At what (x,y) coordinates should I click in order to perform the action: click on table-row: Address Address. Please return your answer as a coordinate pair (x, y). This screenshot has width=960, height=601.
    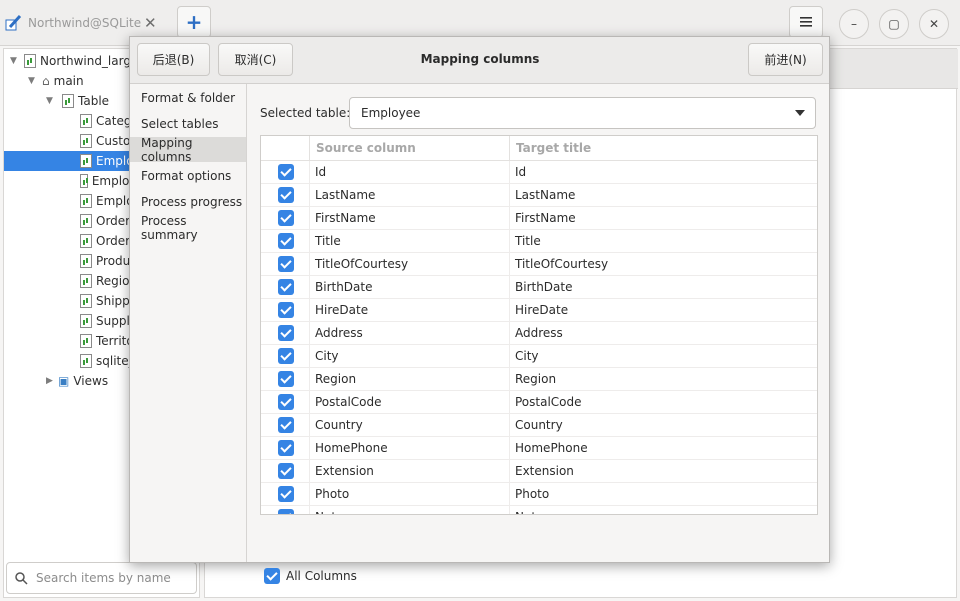
    Looking at the image, I should click on (539, 333).